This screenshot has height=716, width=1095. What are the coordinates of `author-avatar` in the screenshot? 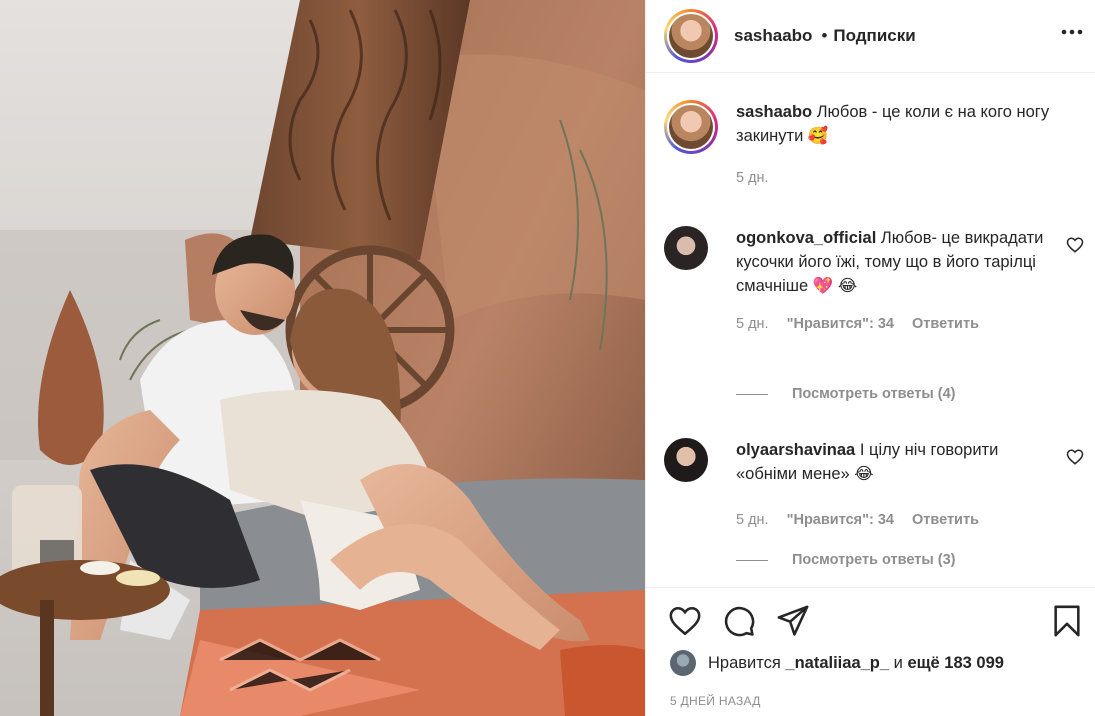 It's located at (691, 36).